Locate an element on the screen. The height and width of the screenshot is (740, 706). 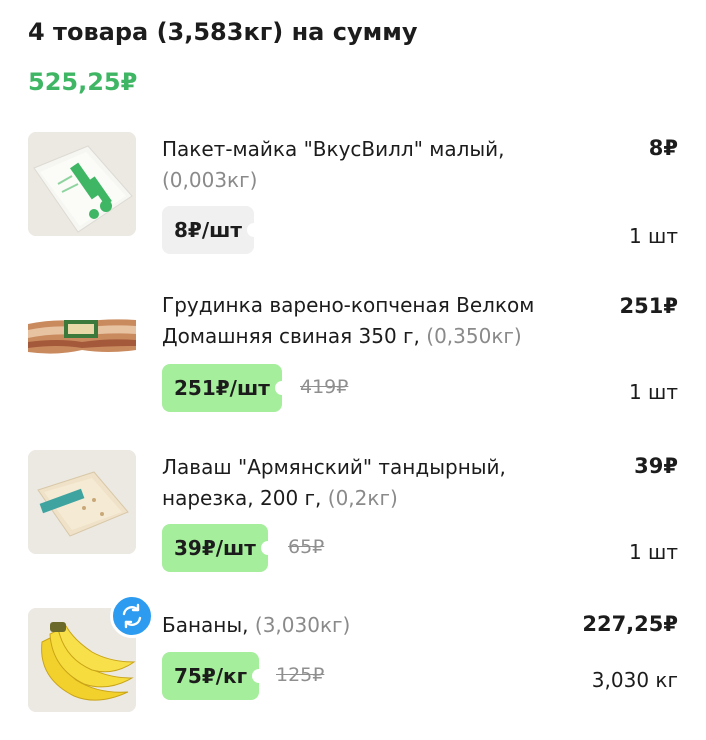
item-total-price: 39₽ is located at coordinates (656, 466).